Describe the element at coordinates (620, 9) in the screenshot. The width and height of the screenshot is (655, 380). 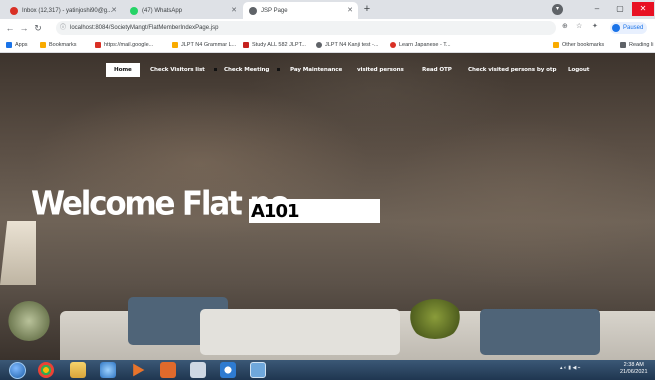
I see `maximize-icon: ▢` at that location.